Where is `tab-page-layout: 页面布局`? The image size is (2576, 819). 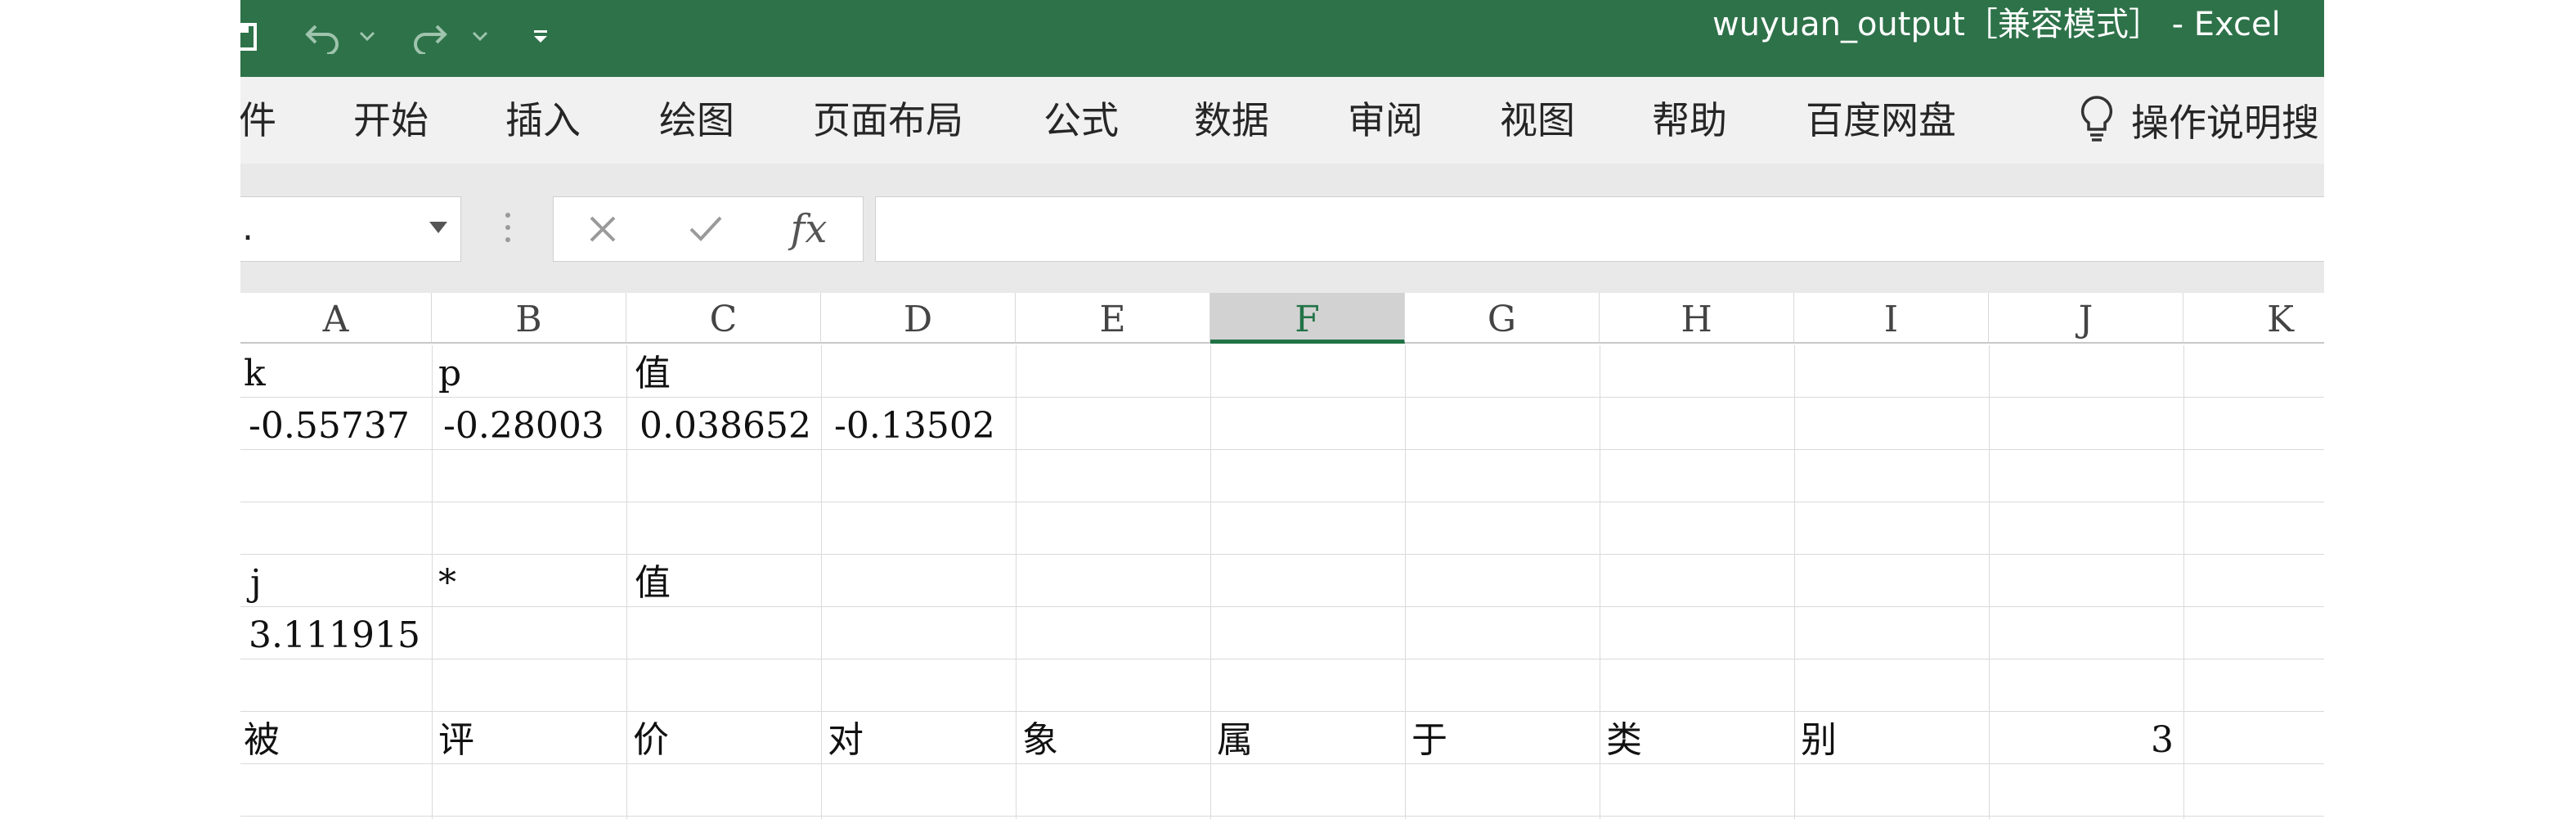 tab-page-layout: 页面布局 is located at coordinates (888, 121).